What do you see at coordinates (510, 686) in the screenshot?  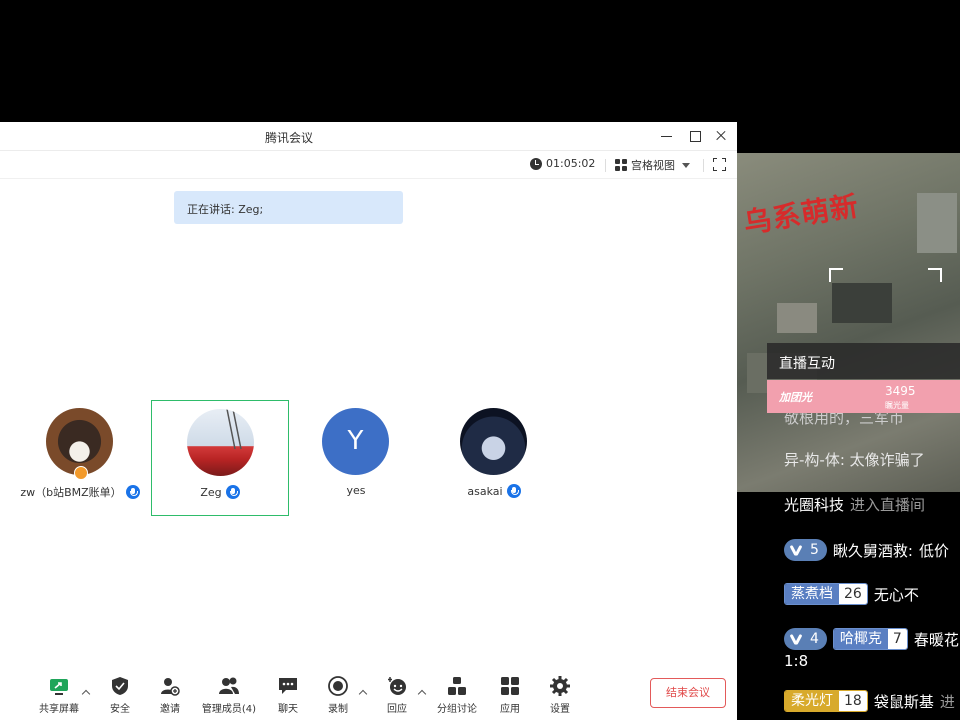 I see `apps-icon` at bounding box center [510, 686].